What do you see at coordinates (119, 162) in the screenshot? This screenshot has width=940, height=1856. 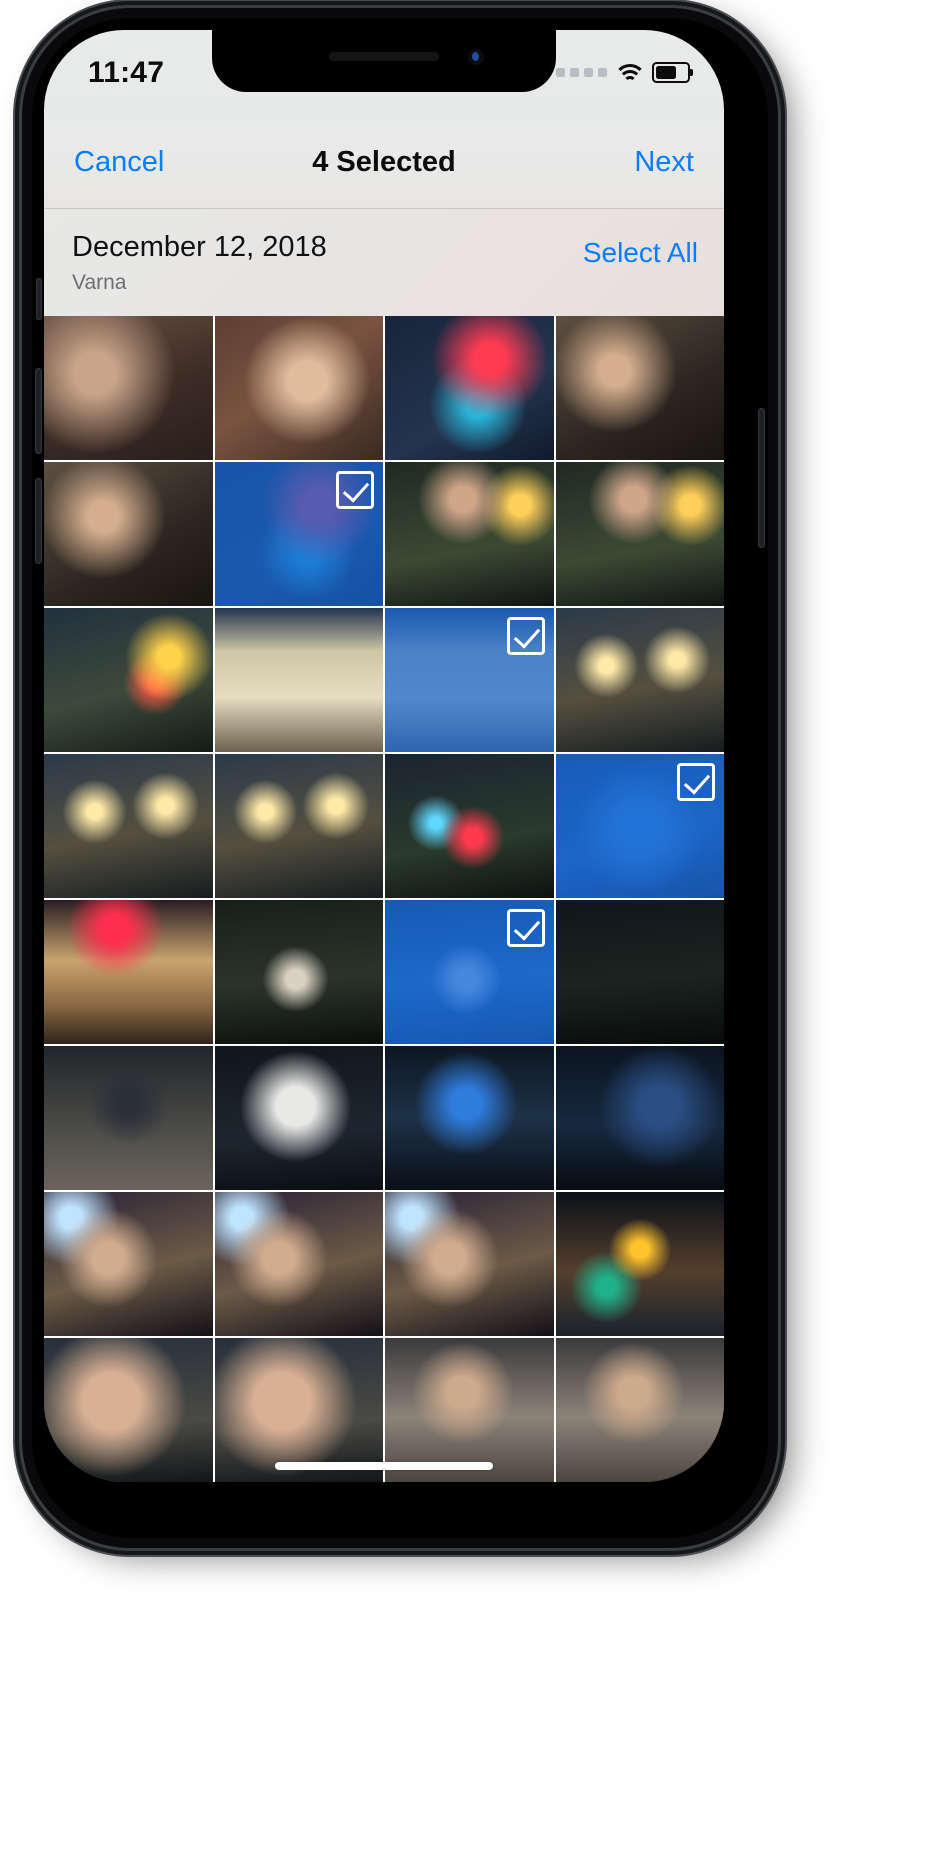 I see `cancel-button: Cancel` at bounding box center [119, 162].